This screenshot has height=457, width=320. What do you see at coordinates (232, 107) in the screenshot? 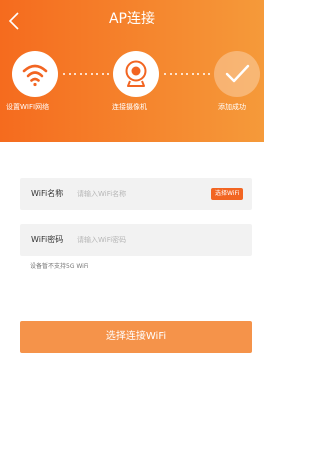
I see `step-label-success: 添加成功` at bounding box center [232, 107].